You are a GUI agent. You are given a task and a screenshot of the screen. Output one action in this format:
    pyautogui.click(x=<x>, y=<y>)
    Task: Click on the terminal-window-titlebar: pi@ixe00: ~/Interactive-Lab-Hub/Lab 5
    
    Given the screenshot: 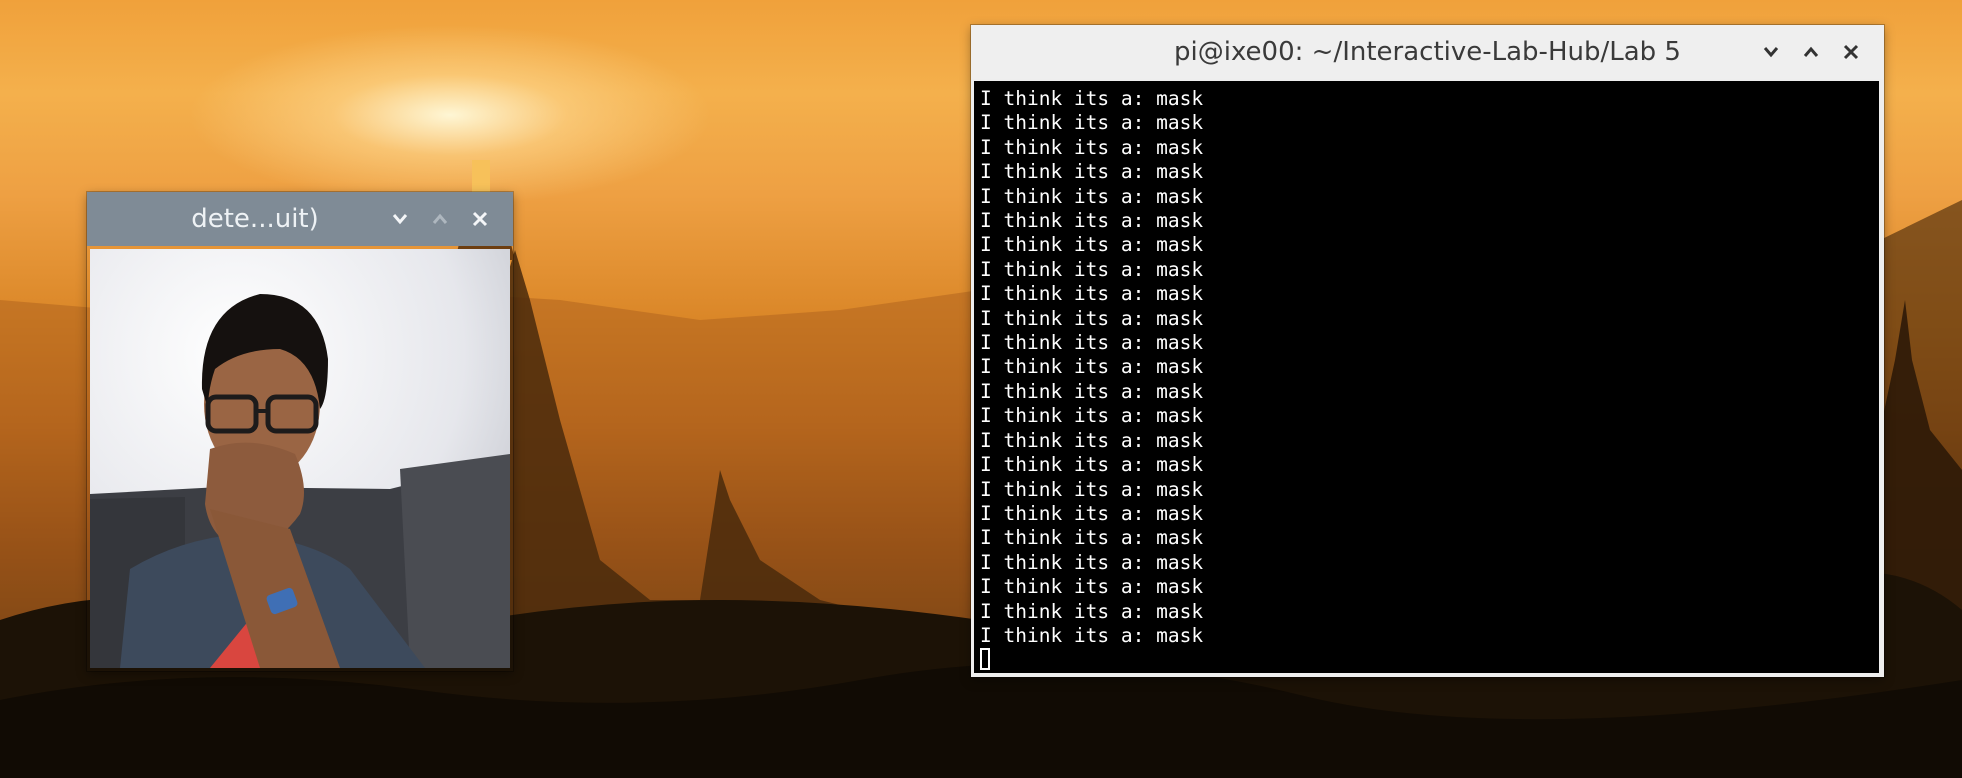 What is the action you would take?
    pyautogui.click(x=1427, y=52)
    